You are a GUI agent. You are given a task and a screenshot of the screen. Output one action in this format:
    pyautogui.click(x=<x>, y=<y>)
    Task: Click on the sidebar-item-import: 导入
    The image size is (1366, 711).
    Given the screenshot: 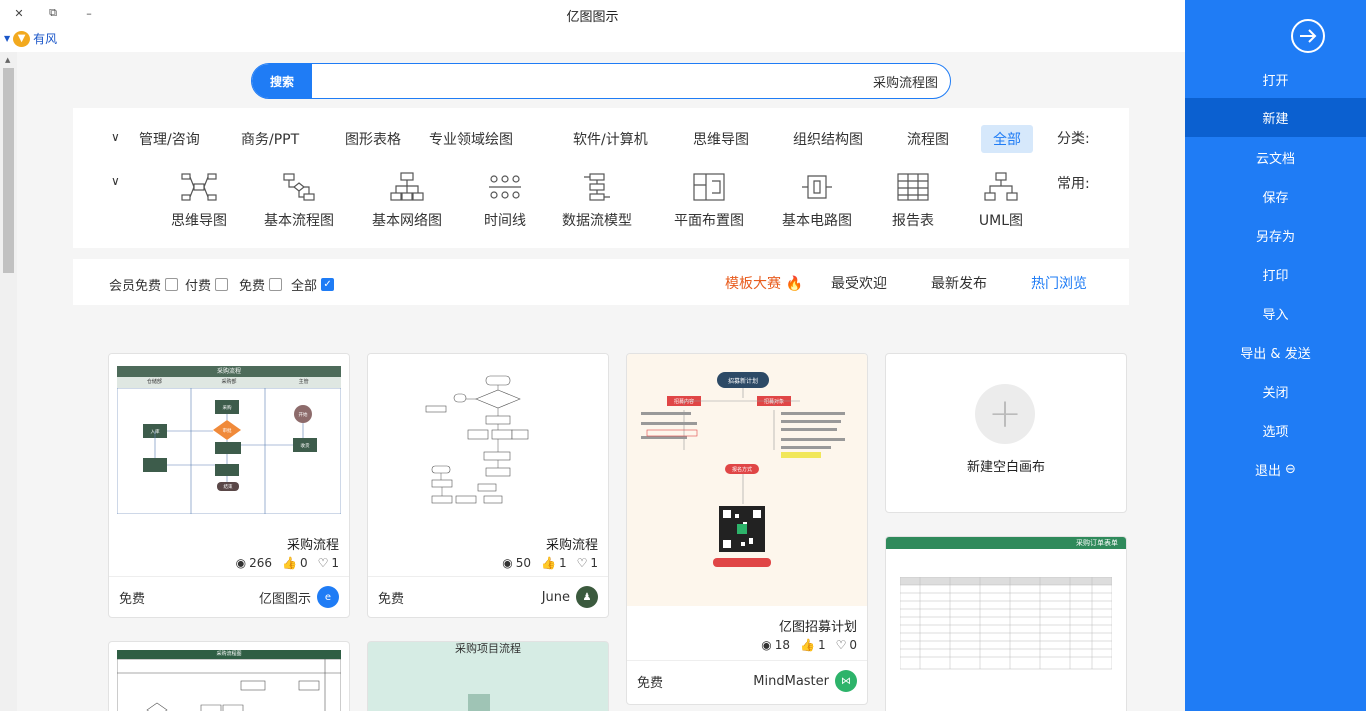 What is the action you would take?
    pyautogui.click(x=1275, y=313)
    